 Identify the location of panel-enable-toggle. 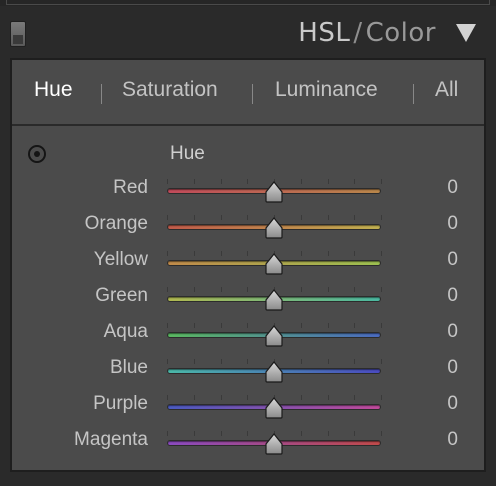
(18, 34).